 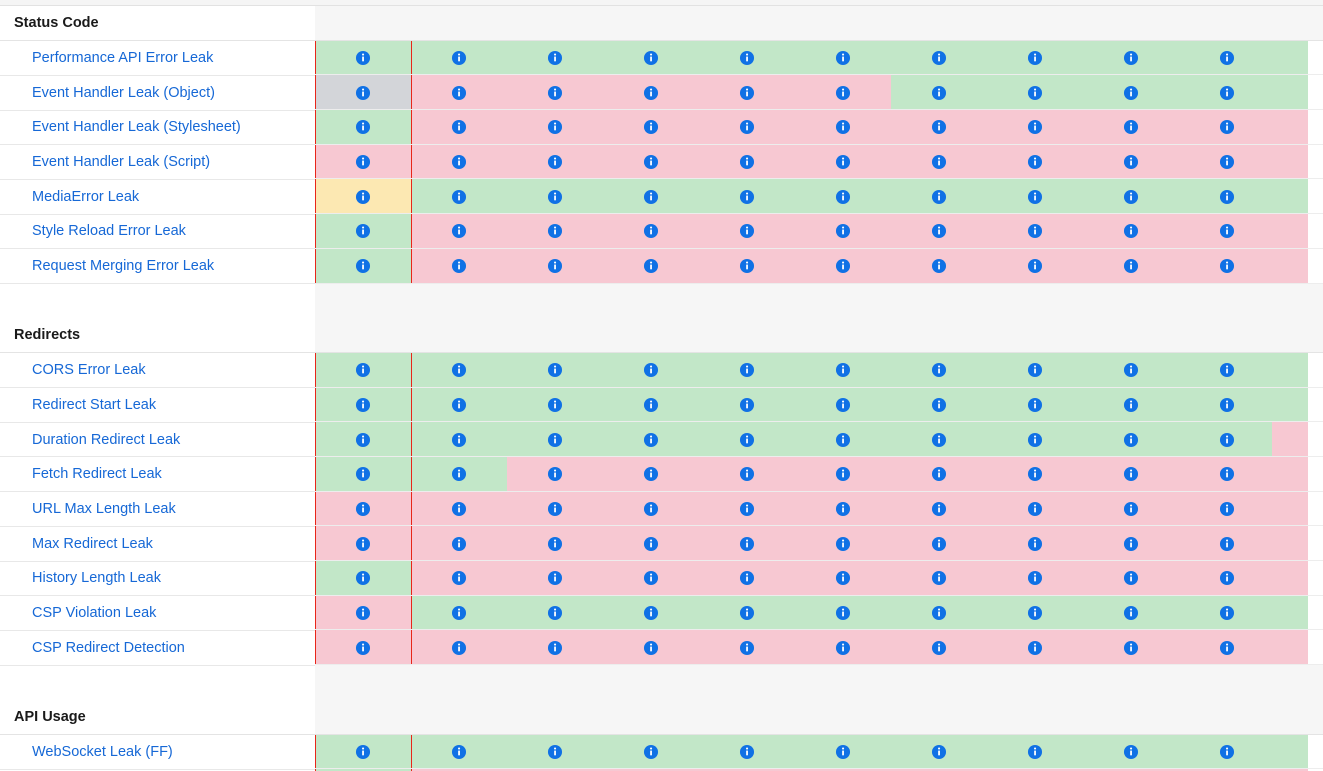 What do you see at coordinates (157, 509) in the screenshot?
I see `leak-test-link: URL Max Length Leak` at bounding box center [157, 509].